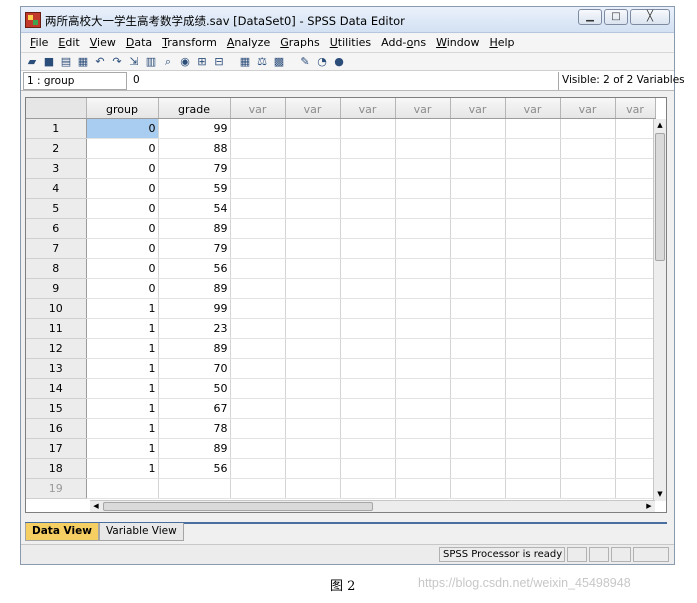  I want to click on cell-grade: 88, so click(194, 148).